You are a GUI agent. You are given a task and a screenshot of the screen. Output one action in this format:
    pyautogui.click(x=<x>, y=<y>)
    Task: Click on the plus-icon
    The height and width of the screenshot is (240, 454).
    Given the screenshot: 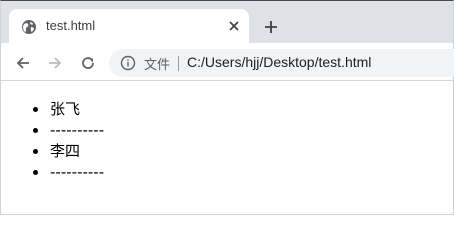 What is the action you would take?
    pyautogui.click(x=271, y=27)
    